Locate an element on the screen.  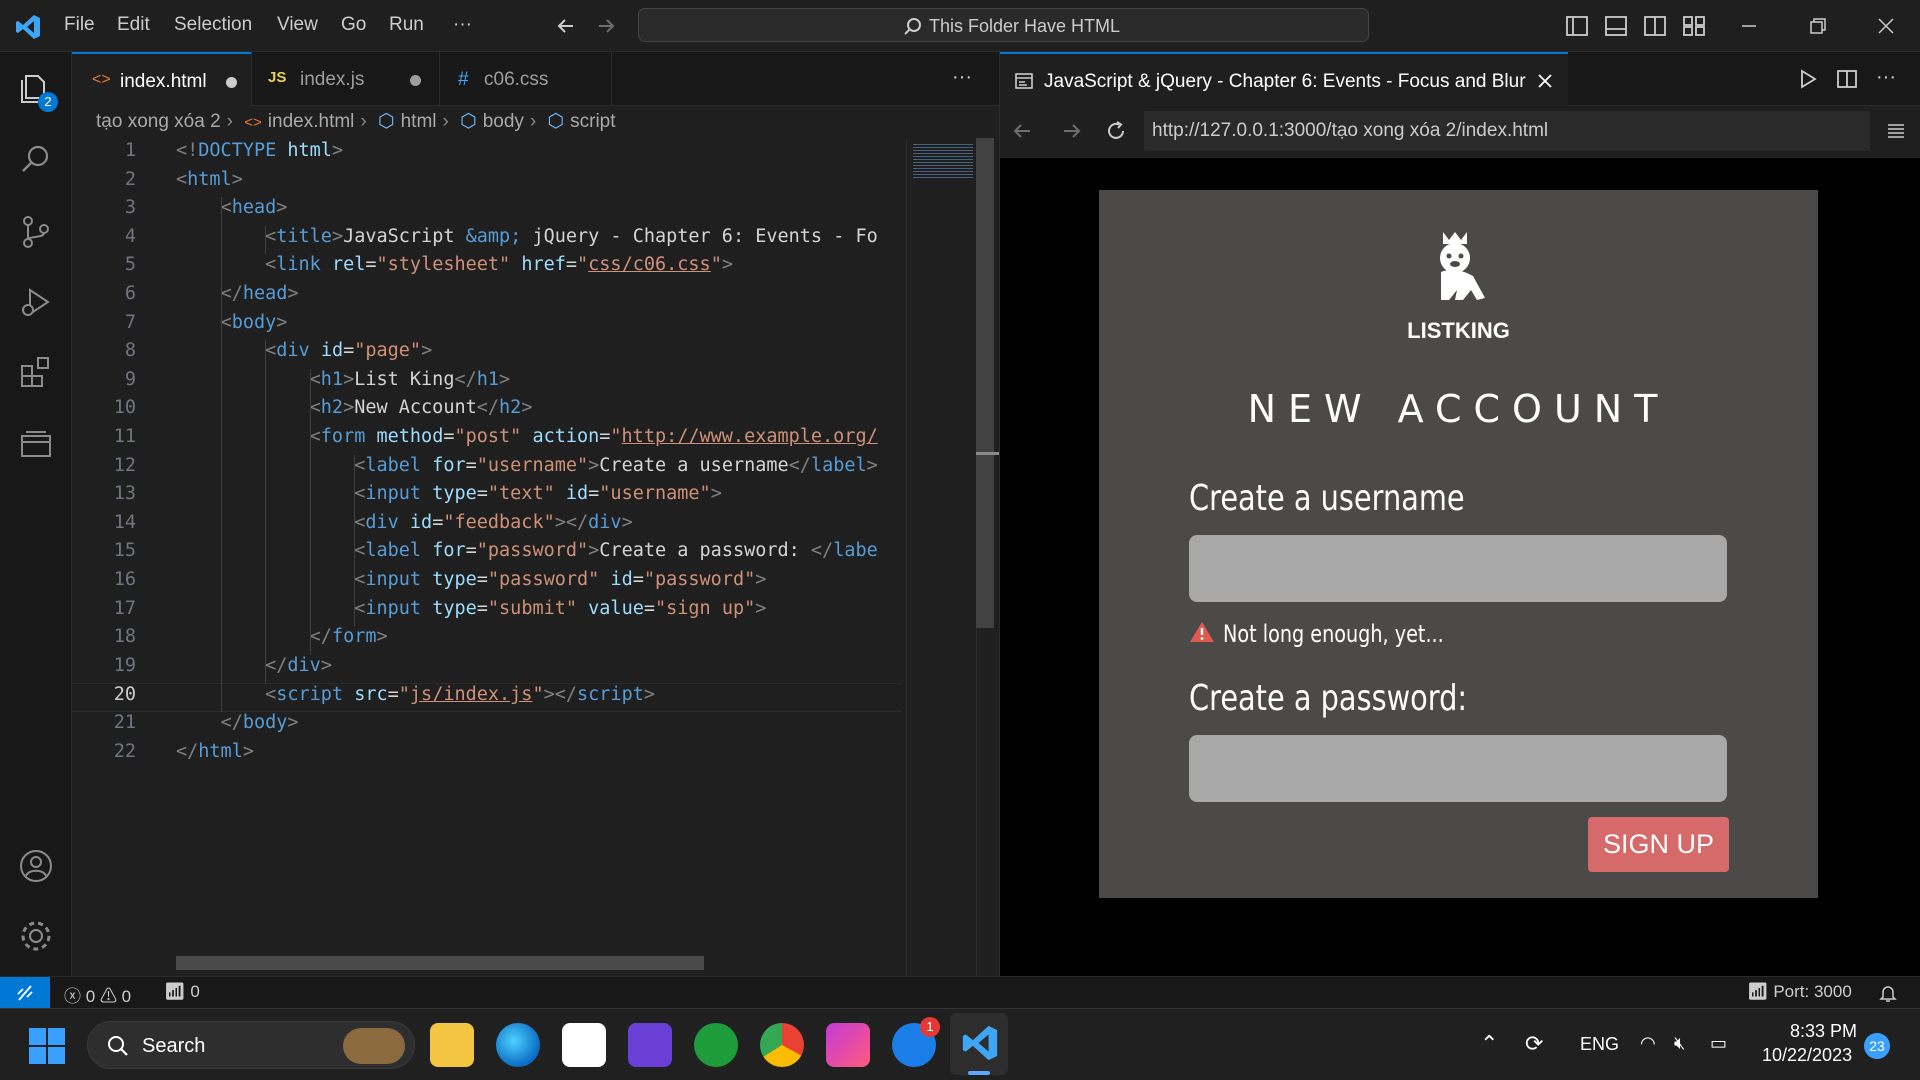
problems-indicator: ⓧ 0 ⚠ 0 is located at coordinates (97, 994).